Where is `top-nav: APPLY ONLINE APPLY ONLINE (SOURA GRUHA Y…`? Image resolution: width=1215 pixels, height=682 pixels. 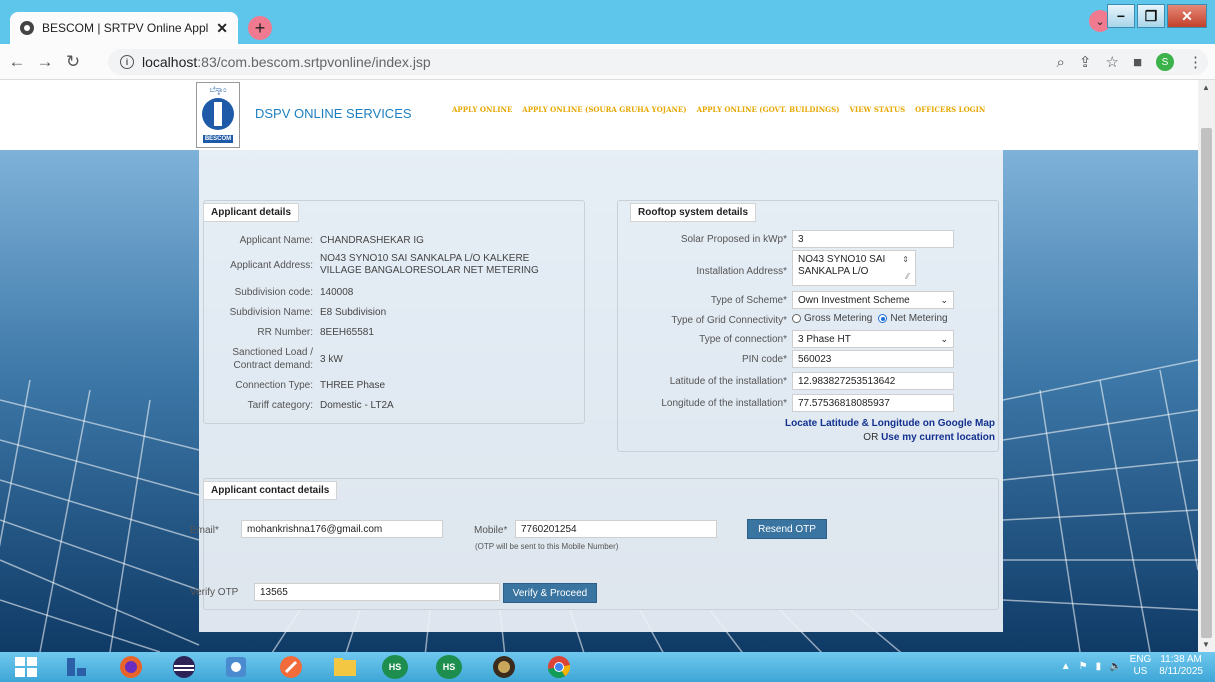 top-nav: APPLY ONLINE APPLY ONLINE (SOURA GRUHA Y… is located at coordinates (718, 109).